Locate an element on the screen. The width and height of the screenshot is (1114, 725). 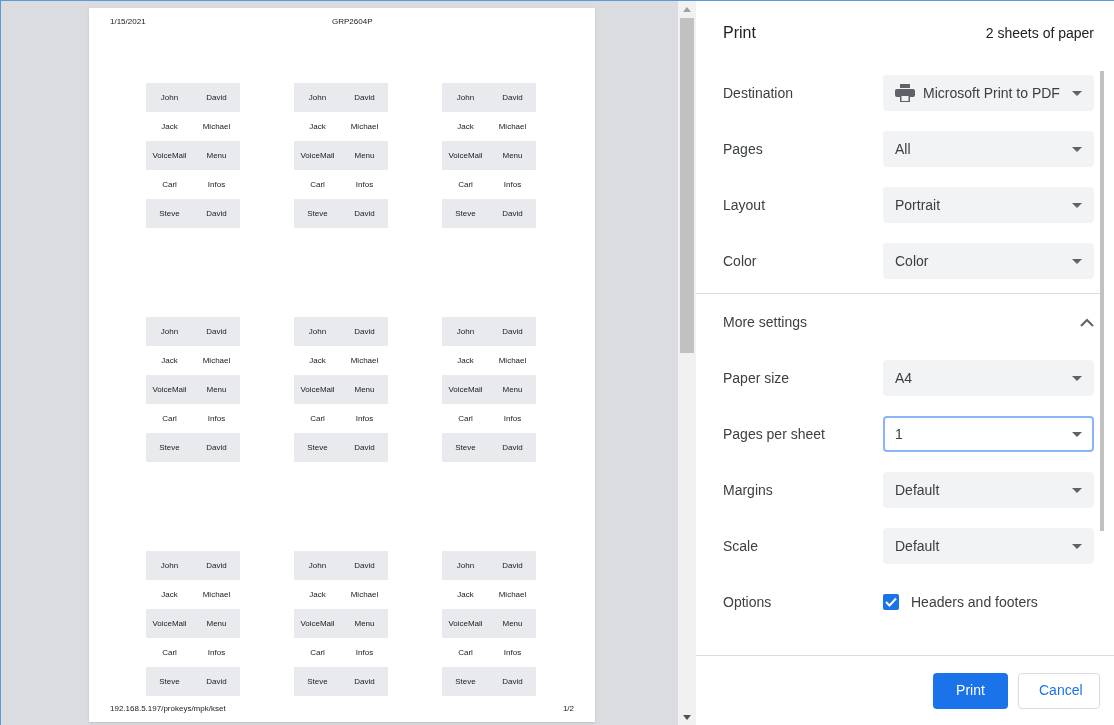
page-title: GRP2604P is located at coordinates (352, 22).